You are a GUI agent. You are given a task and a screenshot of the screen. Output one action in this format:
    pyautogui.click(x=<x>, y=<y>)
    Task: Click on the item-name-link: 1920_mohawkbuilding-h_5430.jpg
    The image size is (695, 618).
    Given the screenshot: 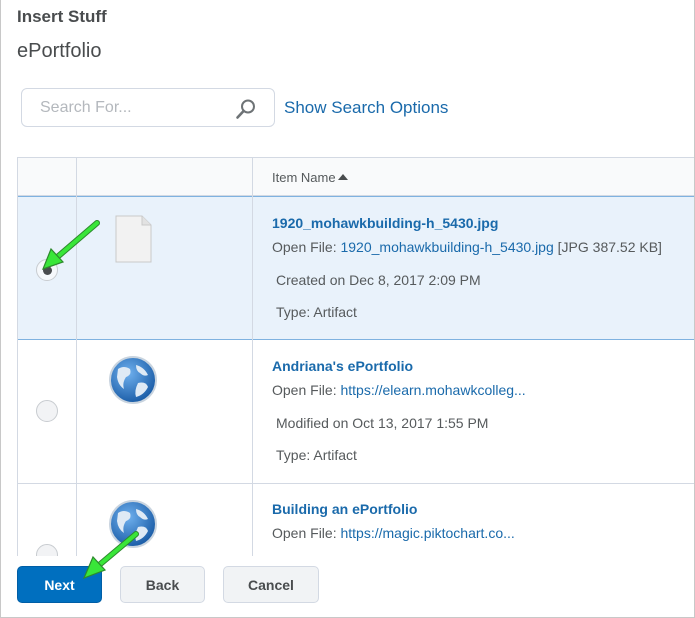 What is the action you would take?
    pyautogui.click(x=385, y=223)
    